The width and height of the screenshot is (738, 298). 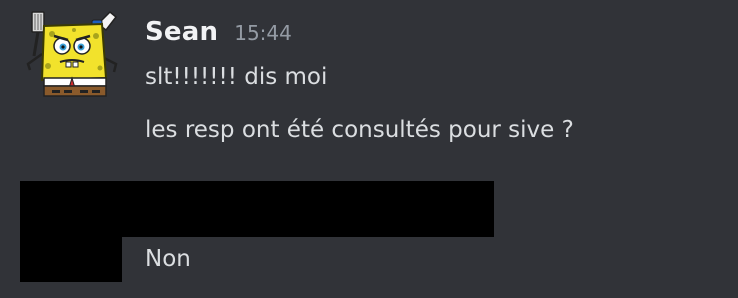 I want to click on message-timestamp: 15:44, so click(x=263, y=33).